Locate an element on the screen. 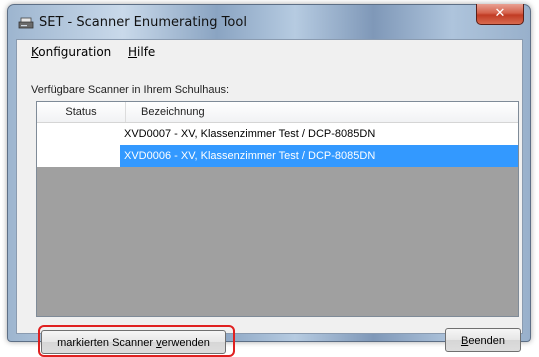 The width and height of the screenshot is (539, 357). scanner-app-icon is located at coordinates (26, 23).